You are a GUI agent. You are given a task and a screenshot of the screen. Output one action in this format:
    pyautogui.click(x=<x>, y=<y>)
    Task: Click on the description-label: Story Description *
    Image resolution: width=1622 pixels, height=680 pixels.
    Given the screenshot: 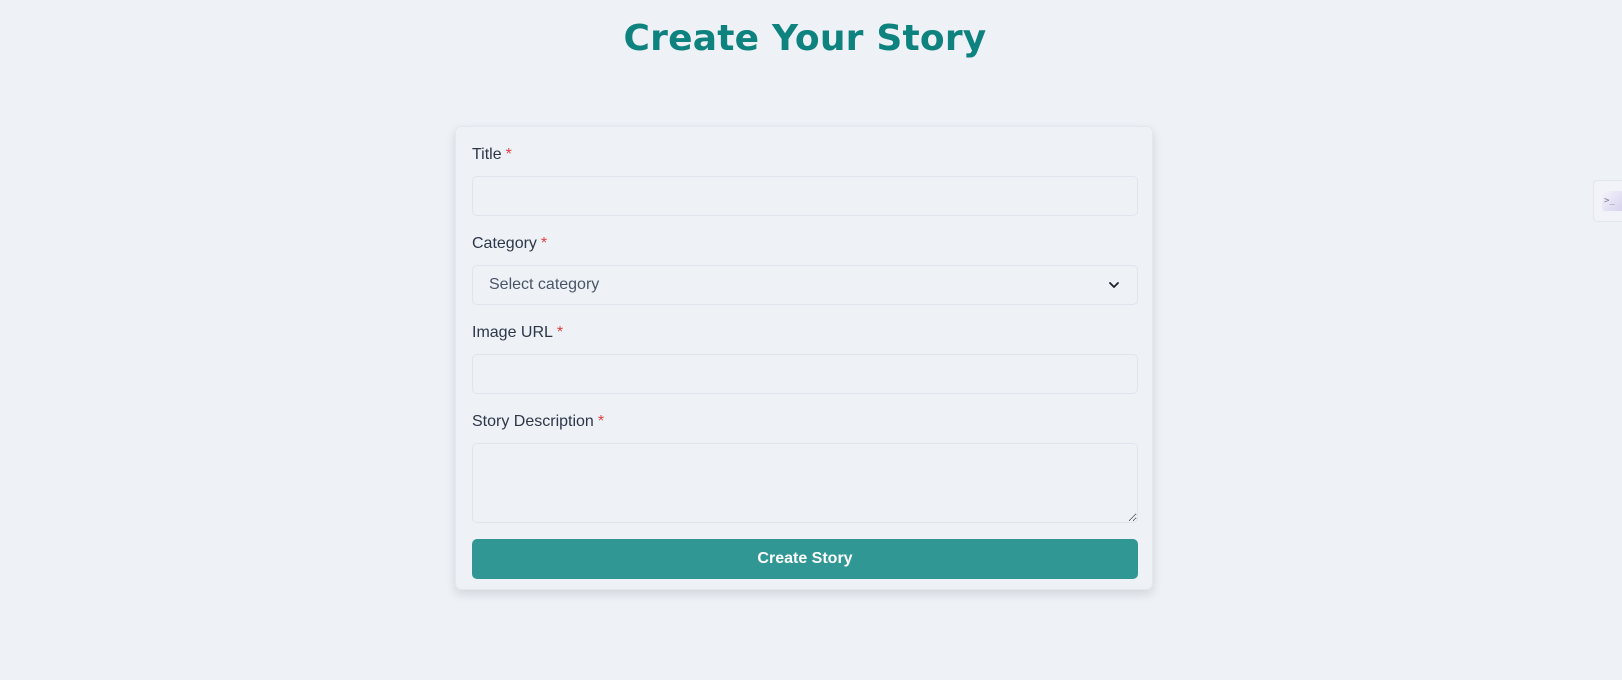 What is the action you would take?
    pyautogui.click(x=804, y=422)
    